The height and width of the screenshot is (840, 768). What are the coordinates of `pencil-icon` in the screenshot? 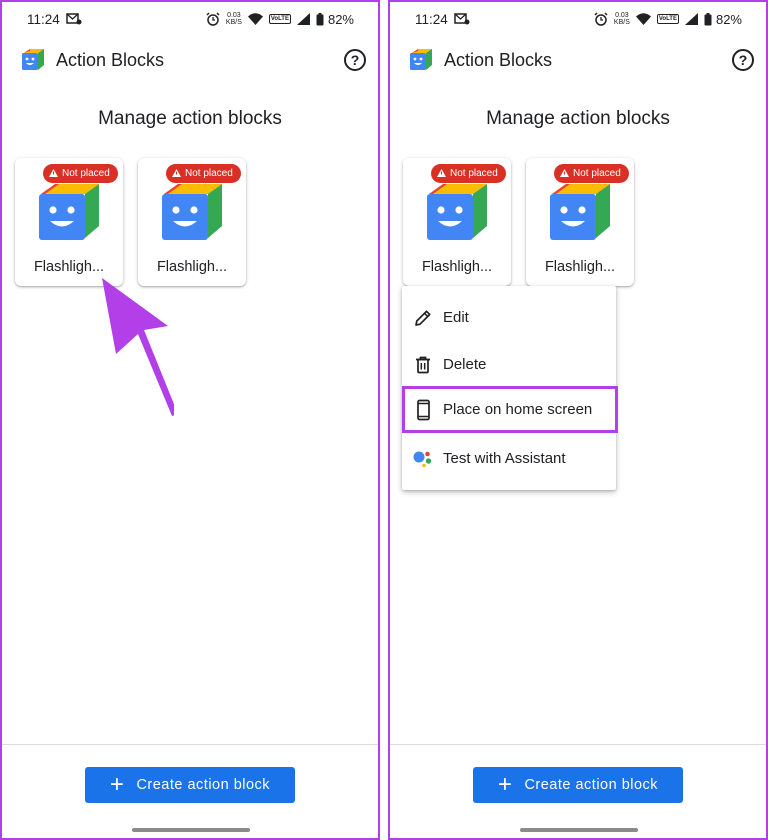 It's located at (423, 318).